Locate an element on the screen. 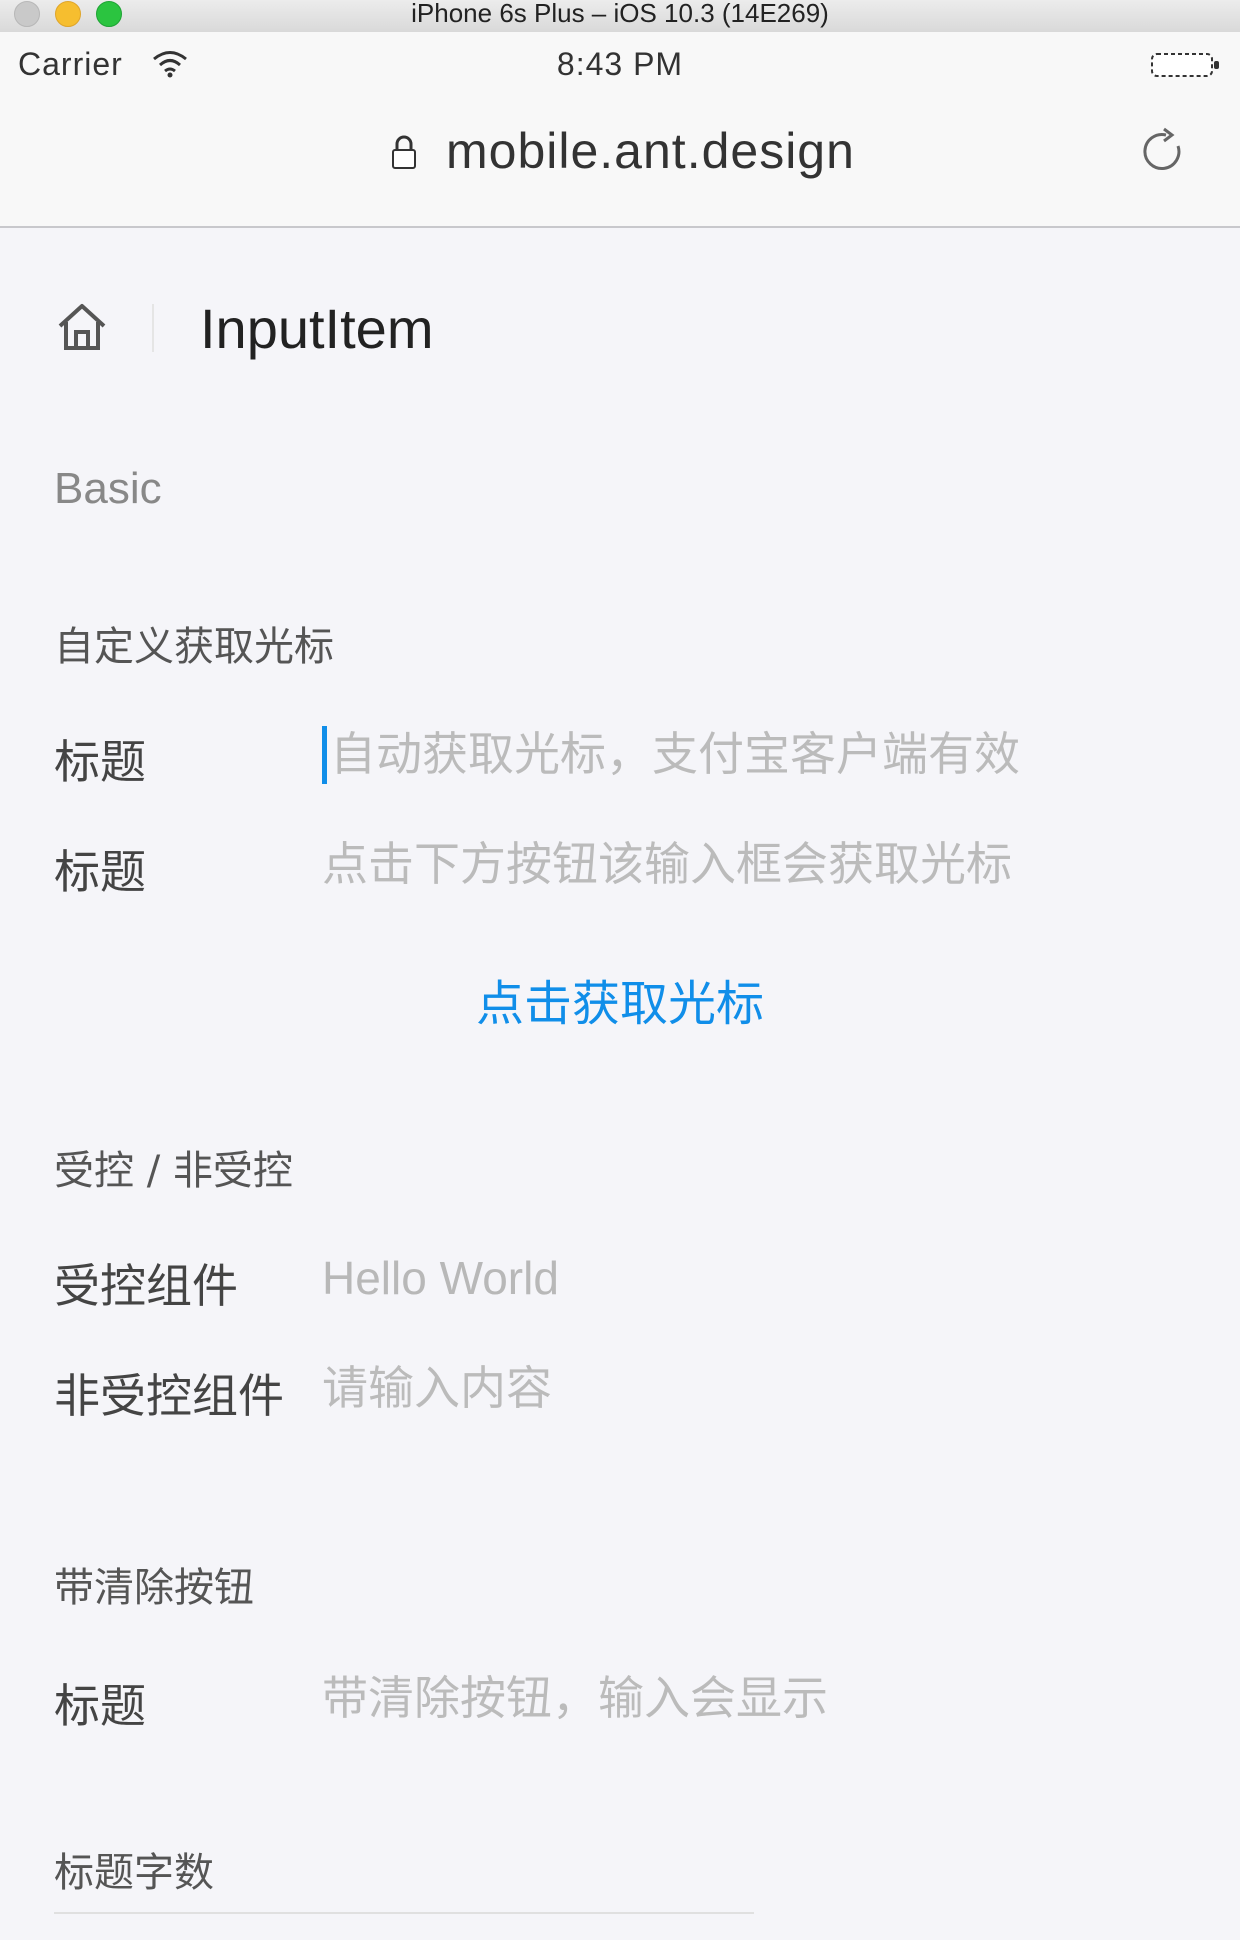 The height and width of the screenshot is (1940, 1240). battery-icon is located at coordinates (1185, 65).